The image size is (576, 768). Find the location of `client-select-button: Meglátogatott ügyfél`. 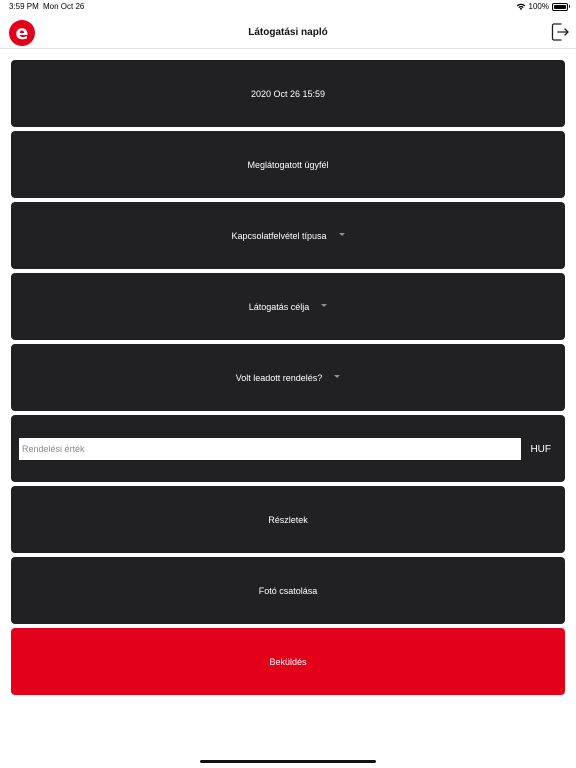

client-select-button: Meglátogatott ügyfél is located at coordinates (288, 164).